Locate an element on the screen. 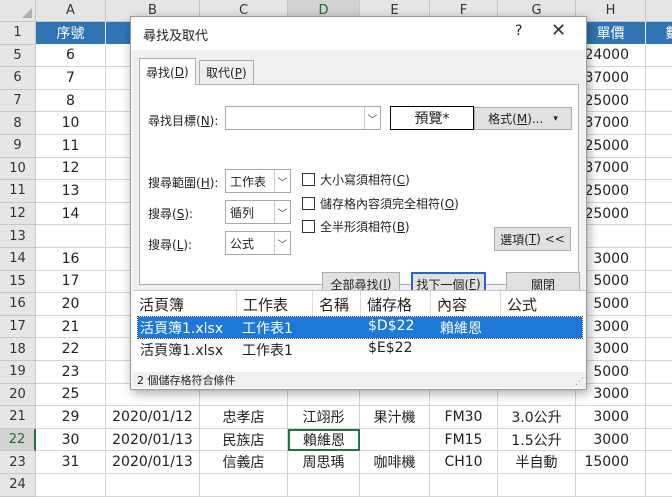  sheet-cell: 15000 is located at coordinates (611, 462).